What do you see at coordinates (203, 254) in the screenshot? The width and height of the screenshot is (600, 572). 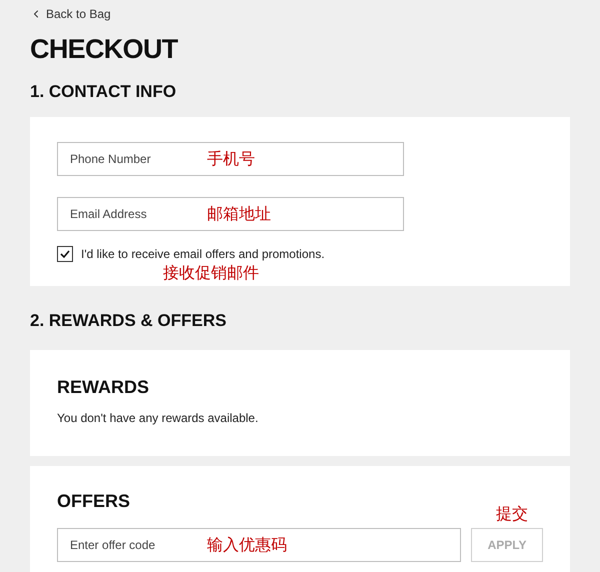 I see `checkbox-label: I'd like to receive email offers and promotions.` at bounding box center [203, 254].